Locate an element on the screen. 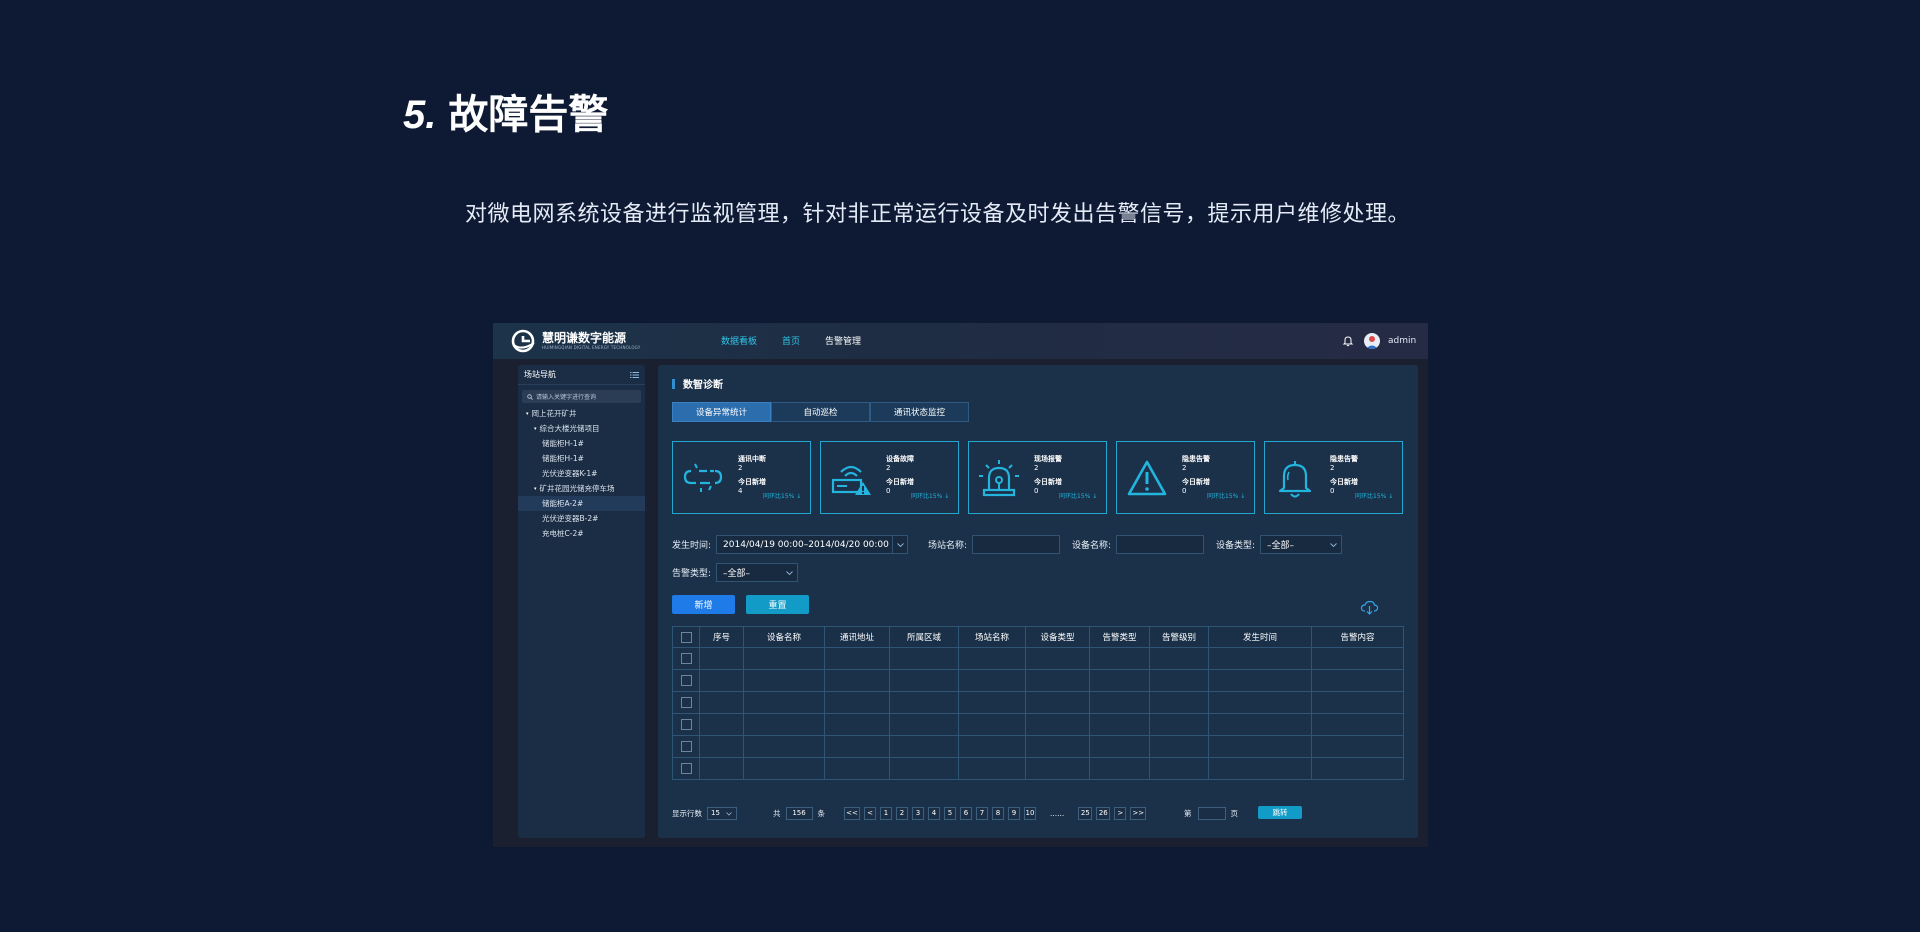 Image resolution: width=1920 pixels, height=932 pixels. rows-per-page-label: 显示行数 is located at coordinates (687, 813).